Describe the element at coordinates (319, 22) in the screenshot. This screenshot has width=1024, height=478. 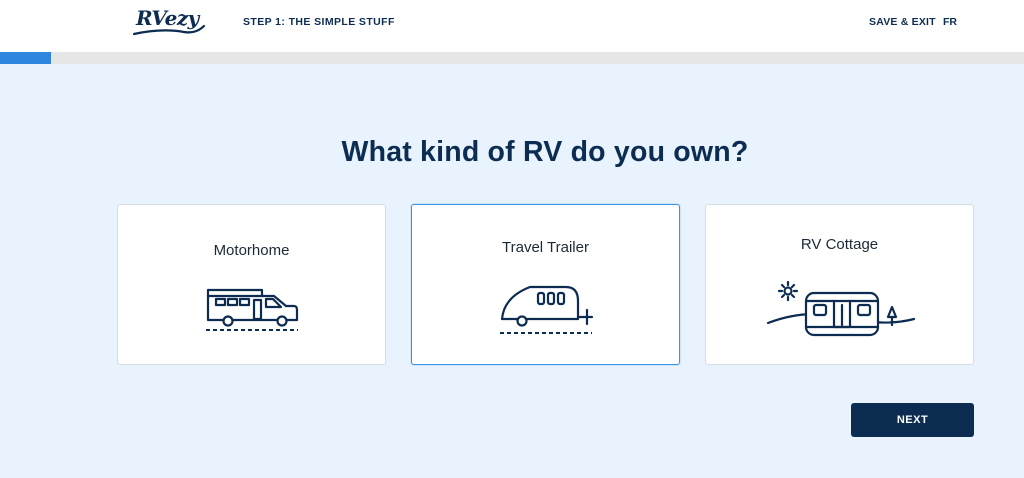
I see `step-indicator: STEP 1: THE SIMPLE STUFF` at that location.